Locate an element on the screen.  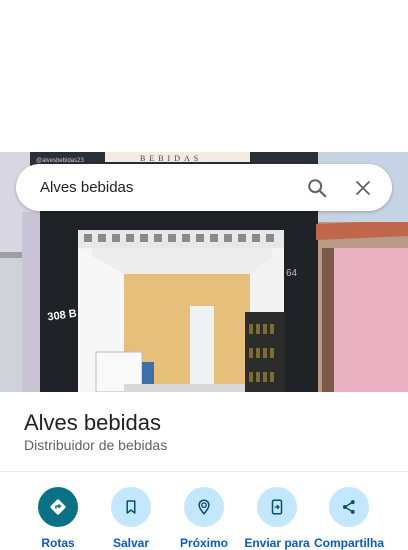
close-icon is located at coordinates (363, 188).